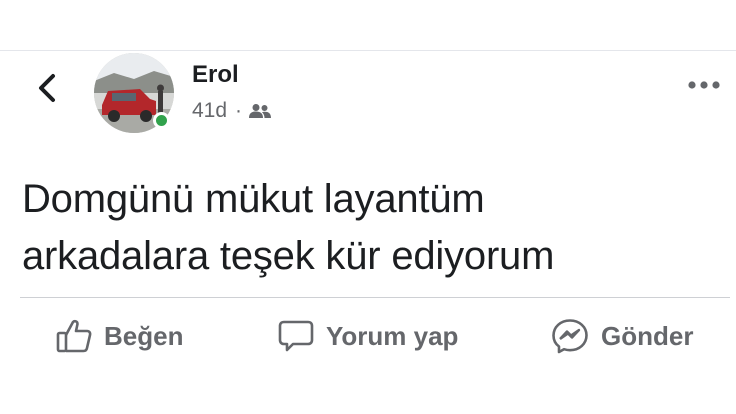 This screenshot has width=736, height=414. I want to click on post-text-line-2: arkadalara teşek kür ediyorum, so click(288, 256).